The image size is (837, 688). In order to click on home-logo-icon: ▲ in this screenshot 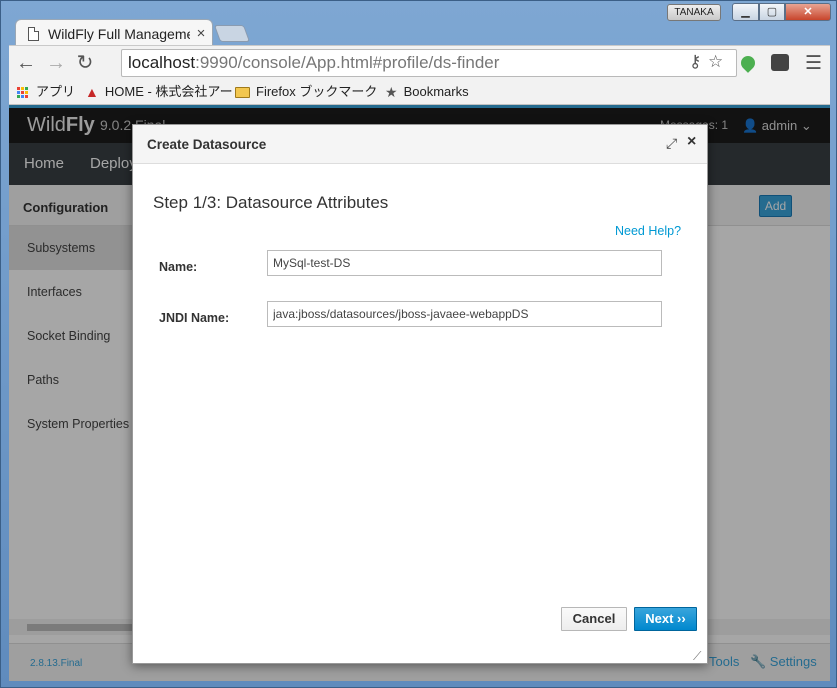, I will do `click(92, 92)`.